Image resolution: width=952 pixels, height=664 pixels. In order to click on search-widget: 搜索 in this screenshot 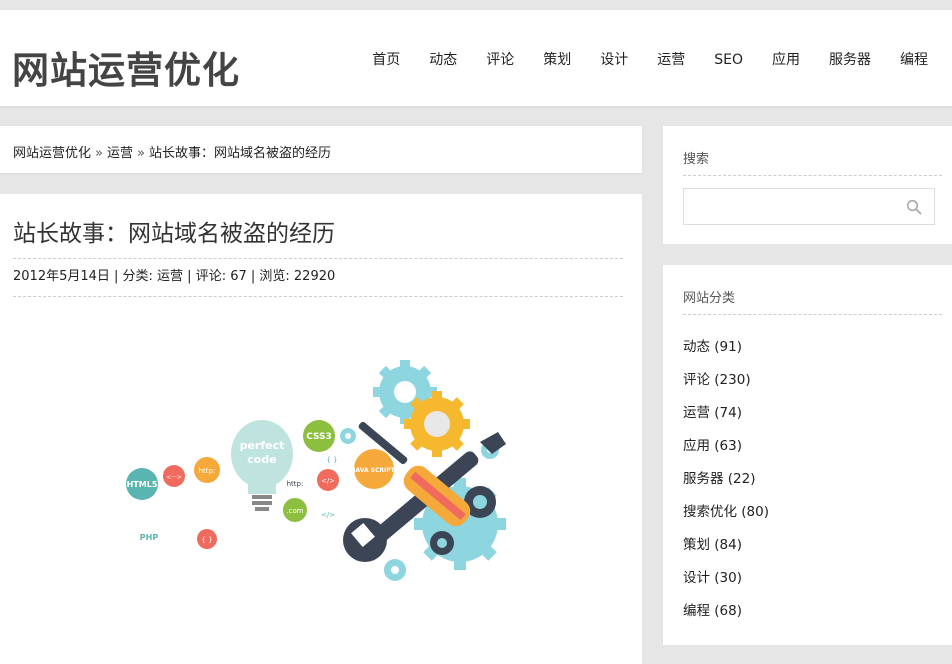, I will do `click(807, 185)`.